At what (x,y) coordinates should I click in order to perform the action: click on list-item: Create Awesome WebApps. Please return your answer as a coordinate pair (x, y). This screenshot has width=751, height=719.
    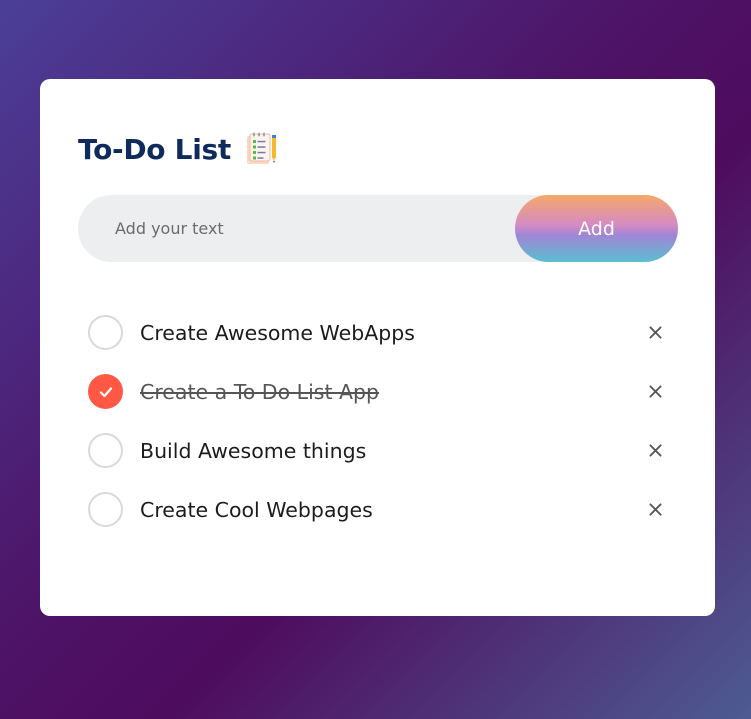
    Looking at the image, I should click on (378, 332).